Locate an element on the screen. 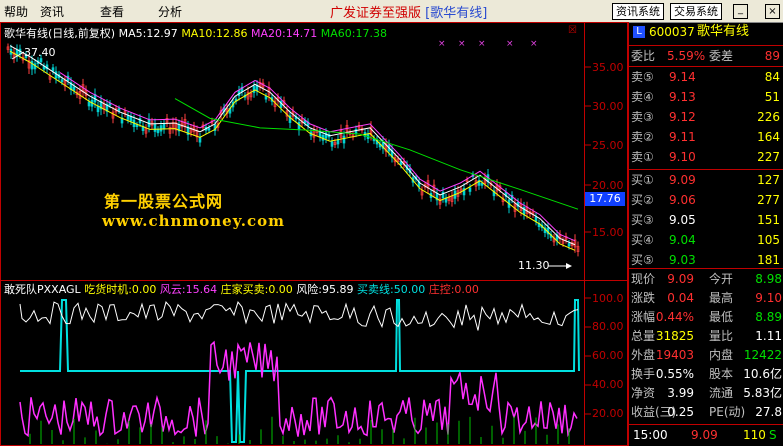 The width and height of the screenshot is (783, 446). order-price: 9.04 is located at coordinates (682, 240).